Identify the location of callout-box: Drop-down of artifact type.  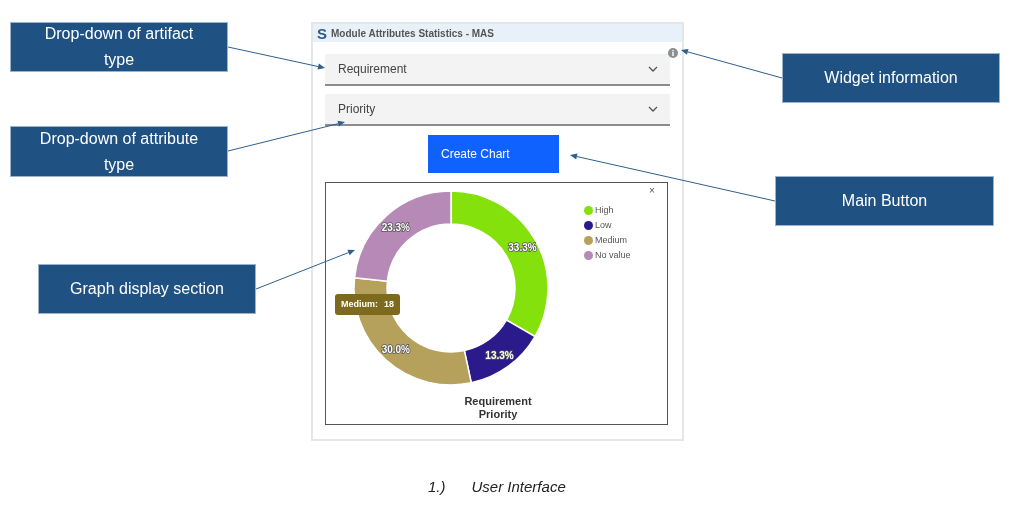
(119, 47).